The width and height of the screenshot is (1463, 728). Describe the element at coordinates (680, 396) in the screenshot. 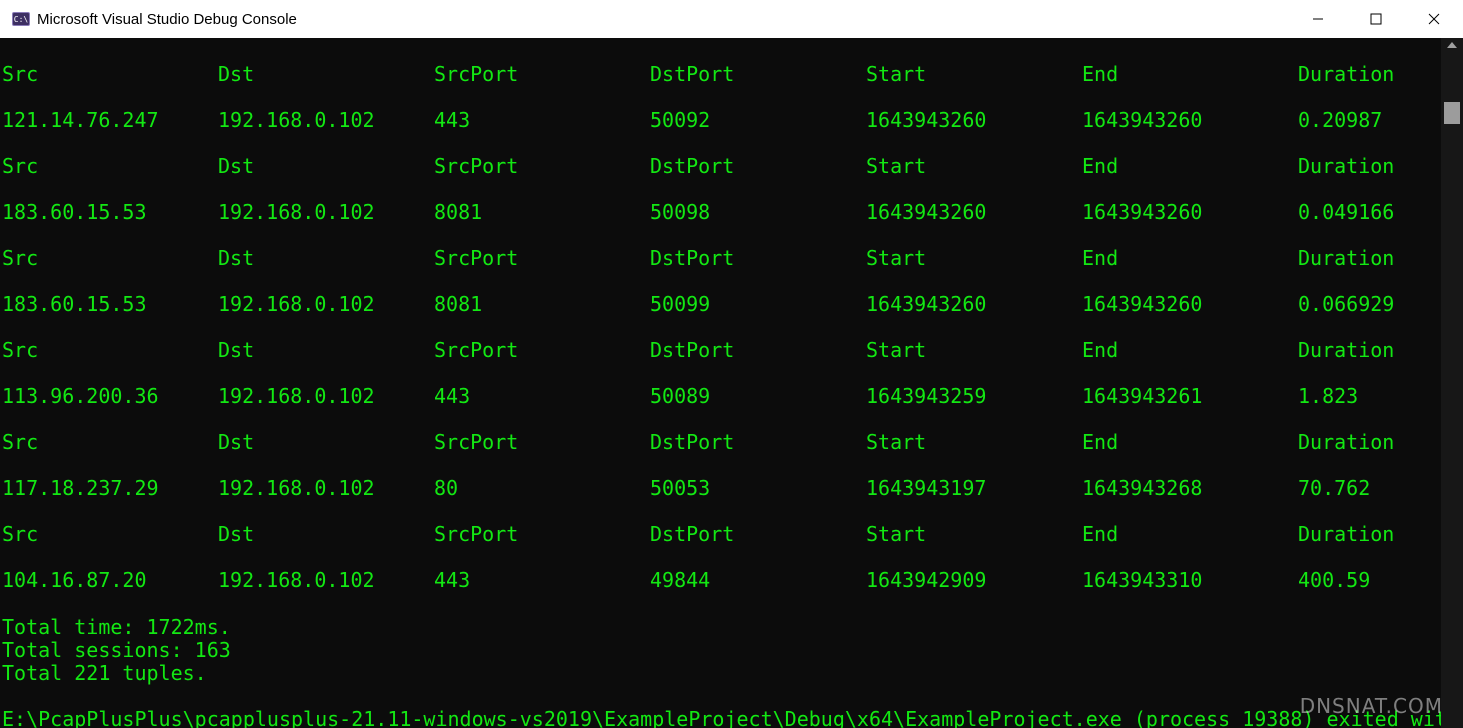

I see `value-dst-port: 50089` at that location.